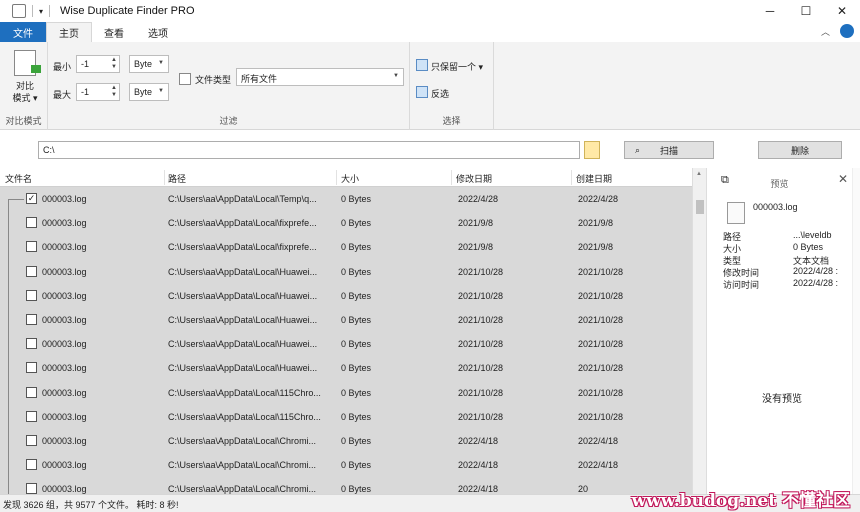 This screenshot has width=860, height=512. Describe the element at coordinates (806, 11) in the screenshot. I see `maximize-button: ☐` at that location.